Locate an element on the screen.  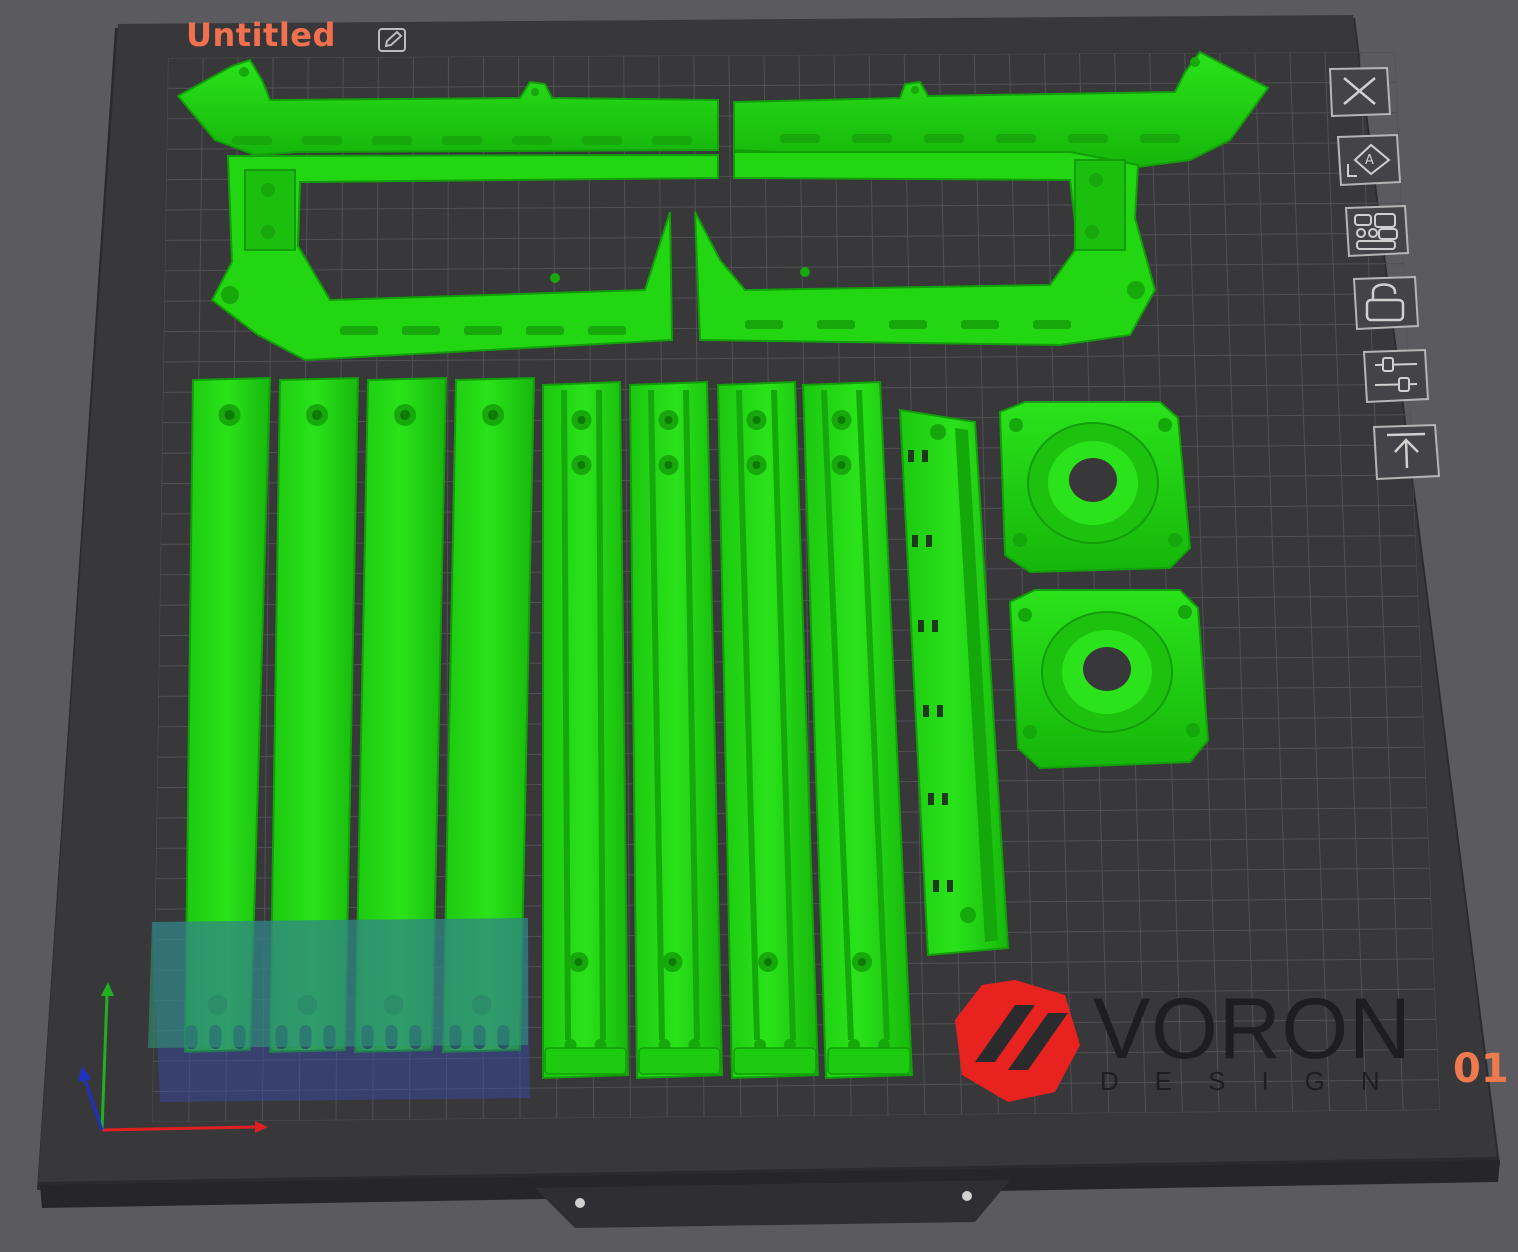
plate-number: 01 is located at coordinates (1481, 1069).